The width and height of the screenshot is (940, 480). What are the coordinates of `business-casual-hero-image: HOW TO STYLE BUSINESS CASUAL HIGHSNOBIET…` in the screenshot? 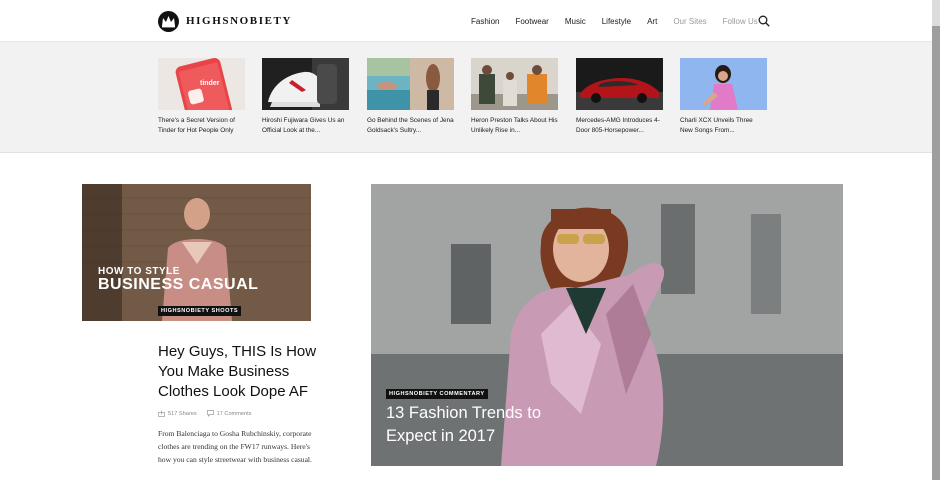 It's located at (196, 252).